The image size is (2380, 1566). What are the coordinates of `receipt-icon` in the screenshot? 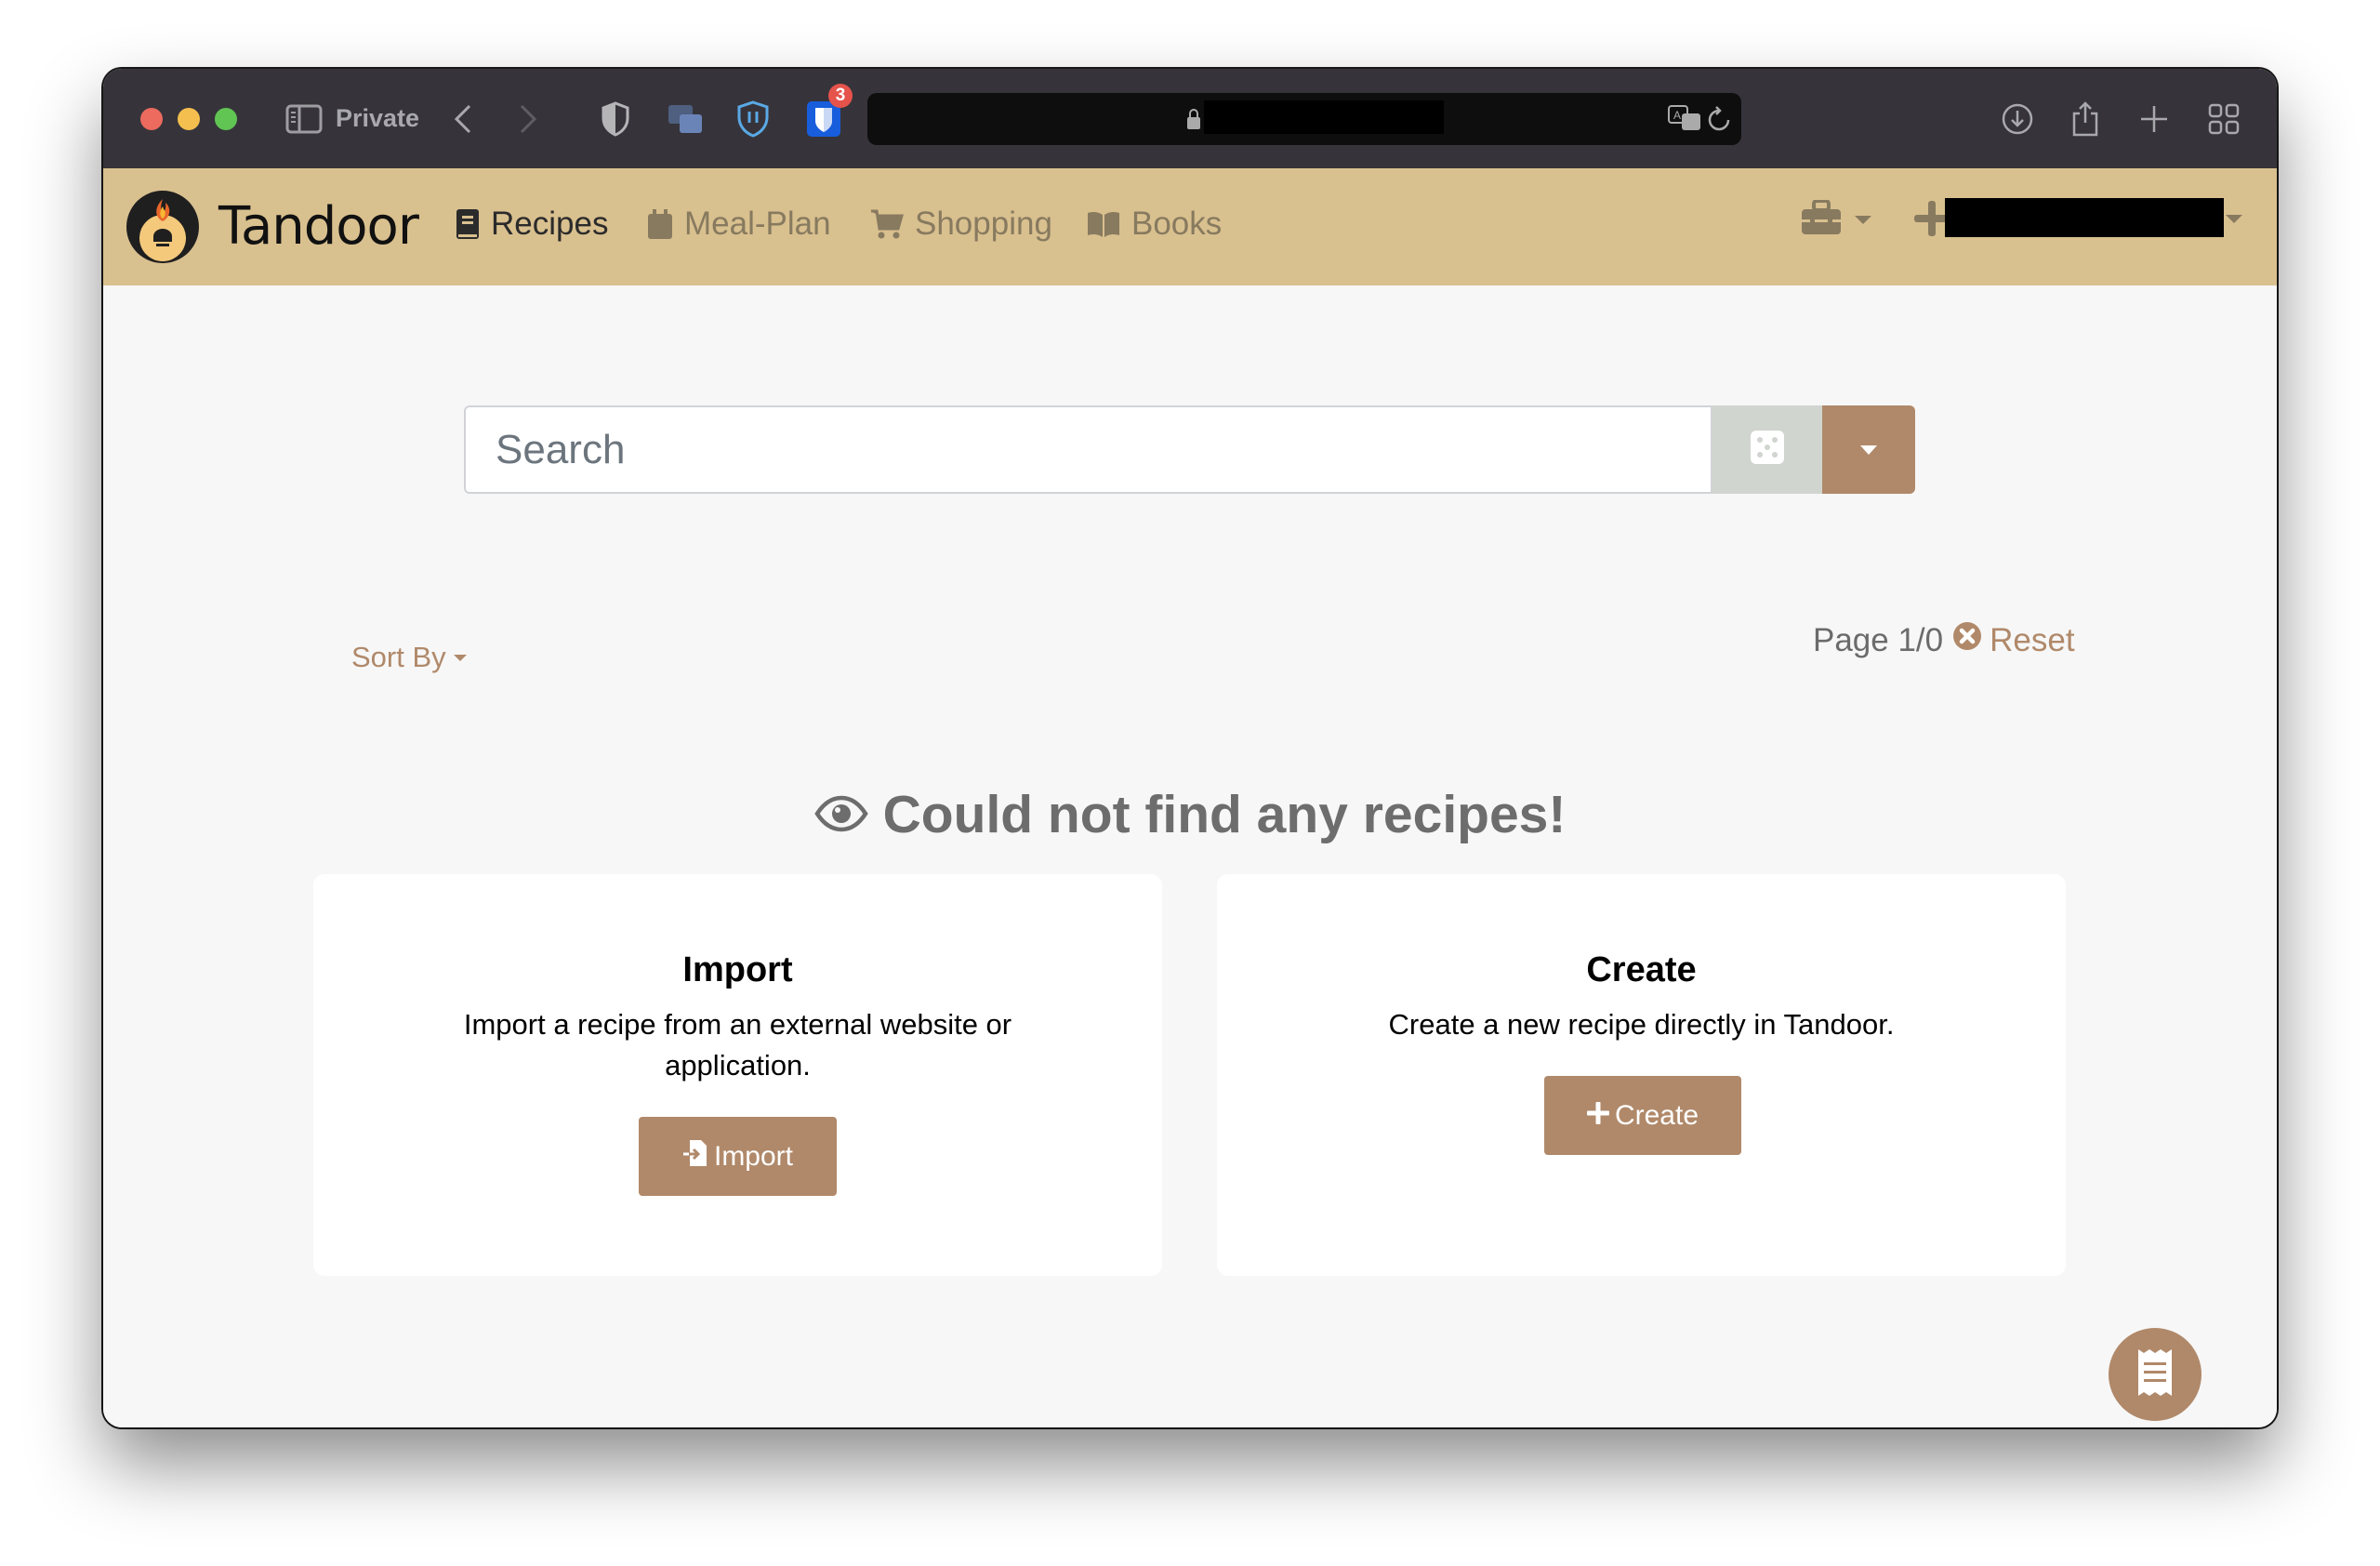 It's located at (2155, 1374).